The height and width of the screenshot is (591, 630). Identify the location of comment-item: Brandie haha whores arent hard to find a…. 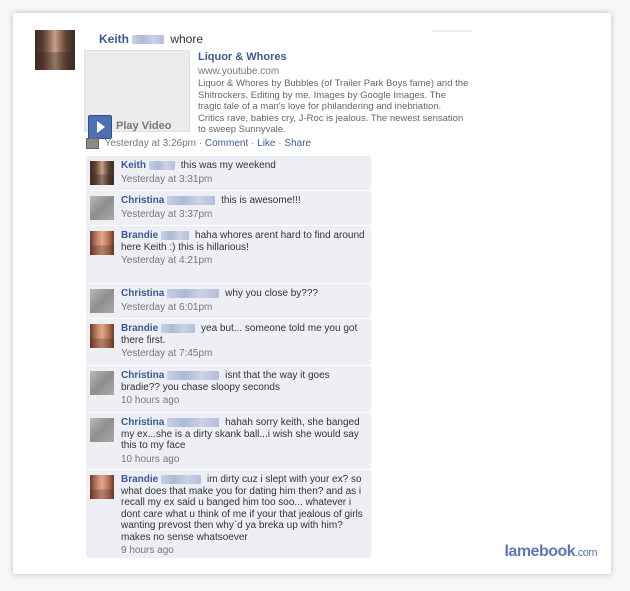
(228, 255).